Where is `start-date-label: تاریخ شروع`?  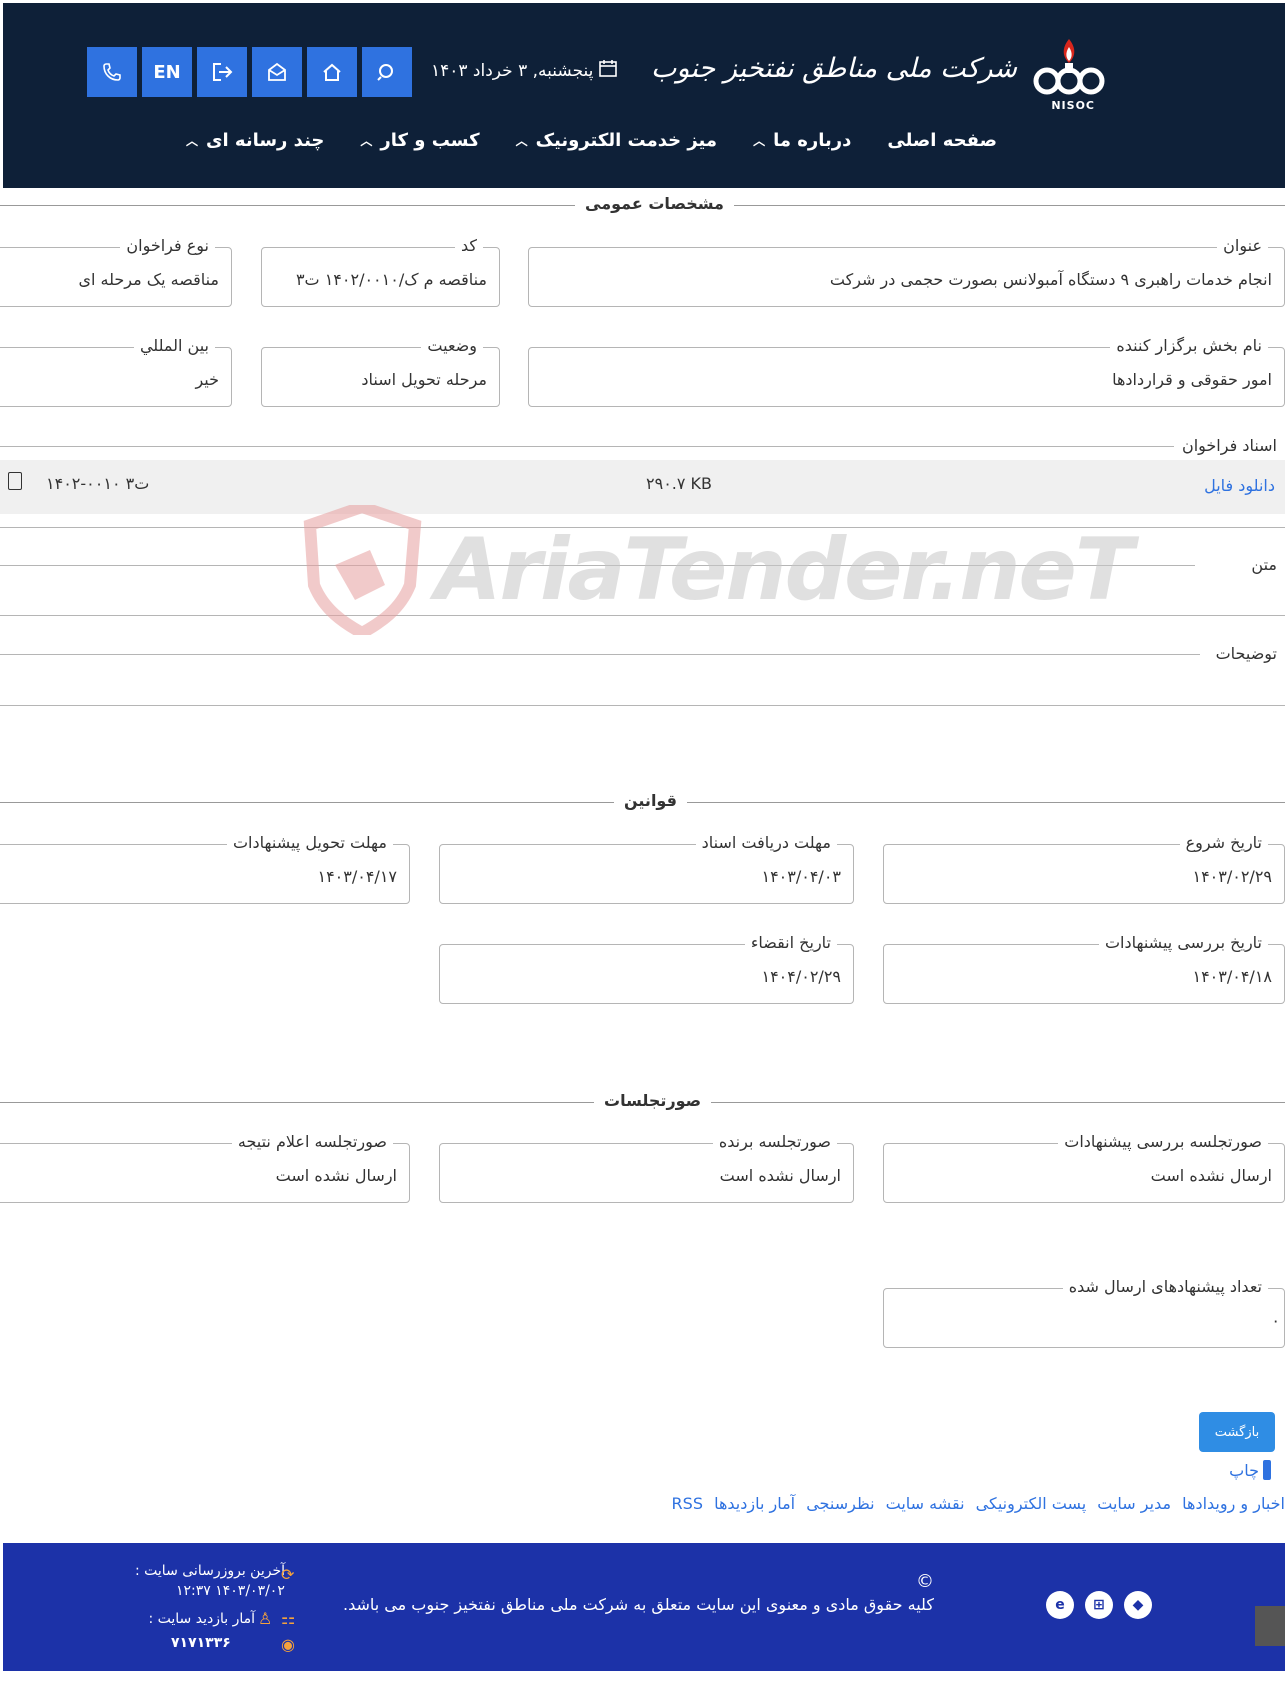 start-date-label: تاریخ شروع is located at coordinates (1223, 842).